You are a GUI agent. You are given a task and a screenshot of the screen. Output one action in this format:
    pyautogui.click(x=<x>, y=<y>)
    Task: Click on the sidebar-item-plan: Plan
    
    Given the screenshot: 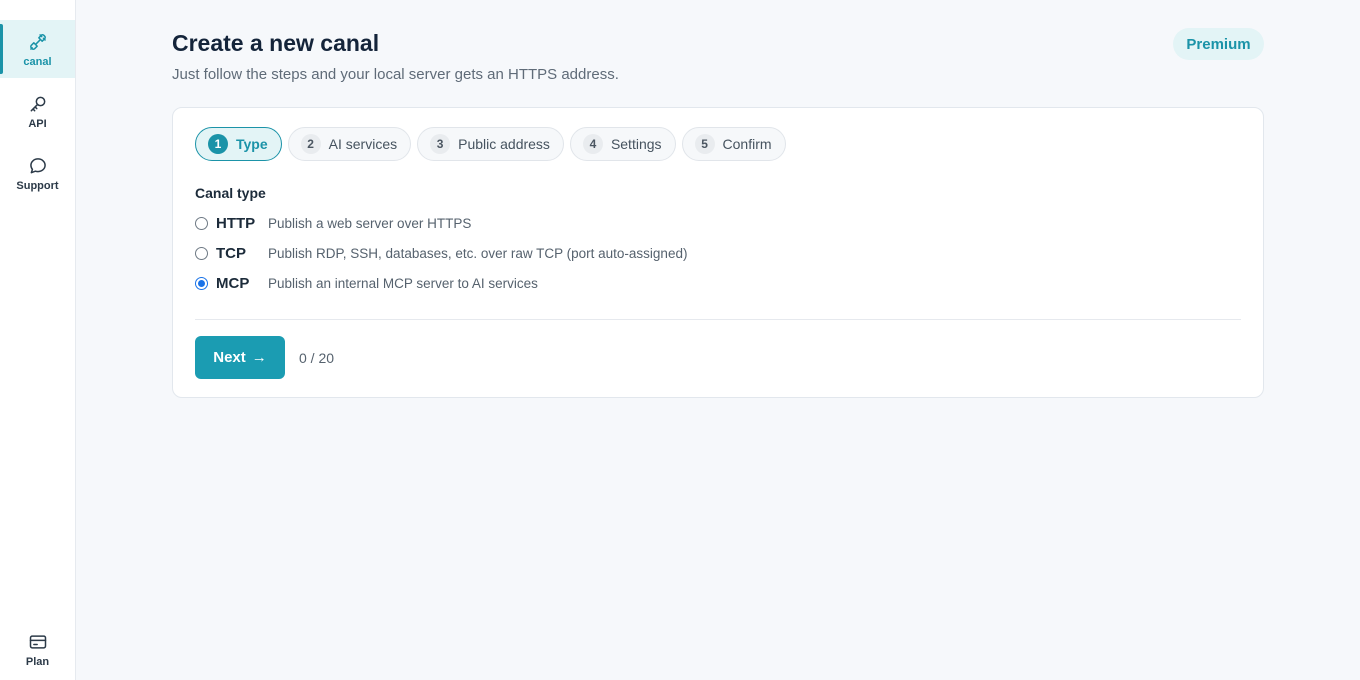 What is the action you would take?
    pyautogui.click(x=37, y=649)
    